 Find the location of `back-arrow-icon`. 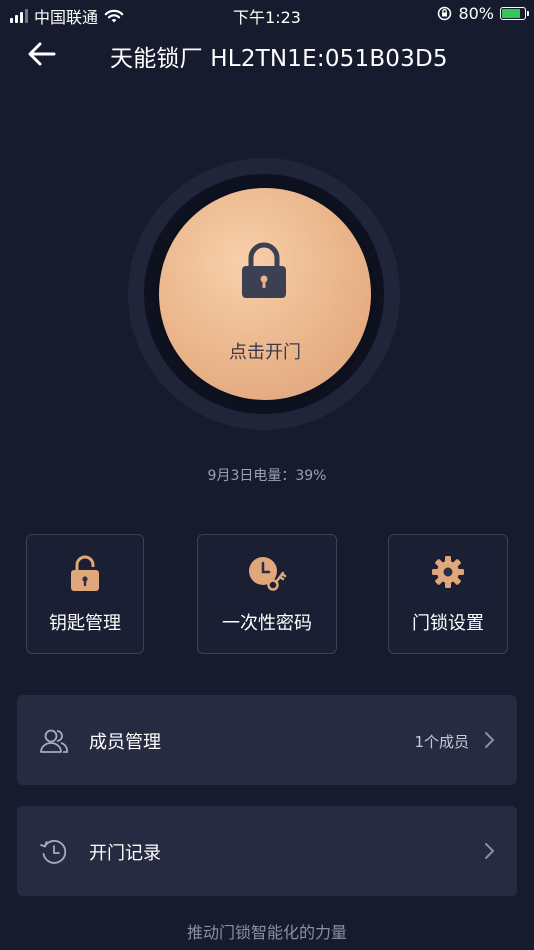

back-arrow-icon is located at coordinates (42, 54).